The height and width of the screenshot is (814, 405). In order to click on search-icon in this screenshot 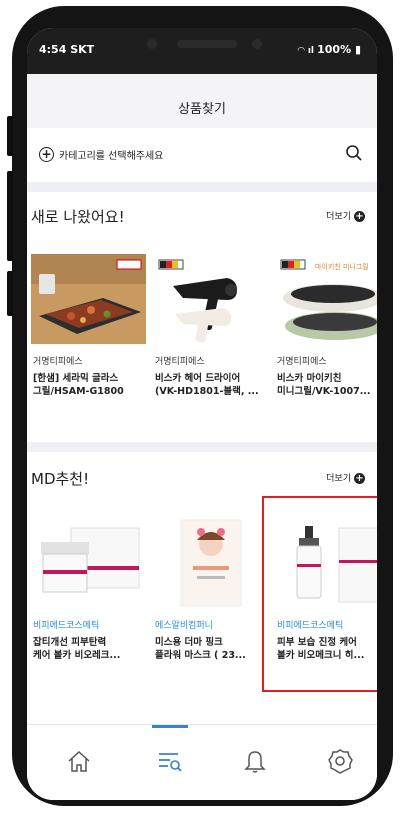, I will do `click(354, 153)`.